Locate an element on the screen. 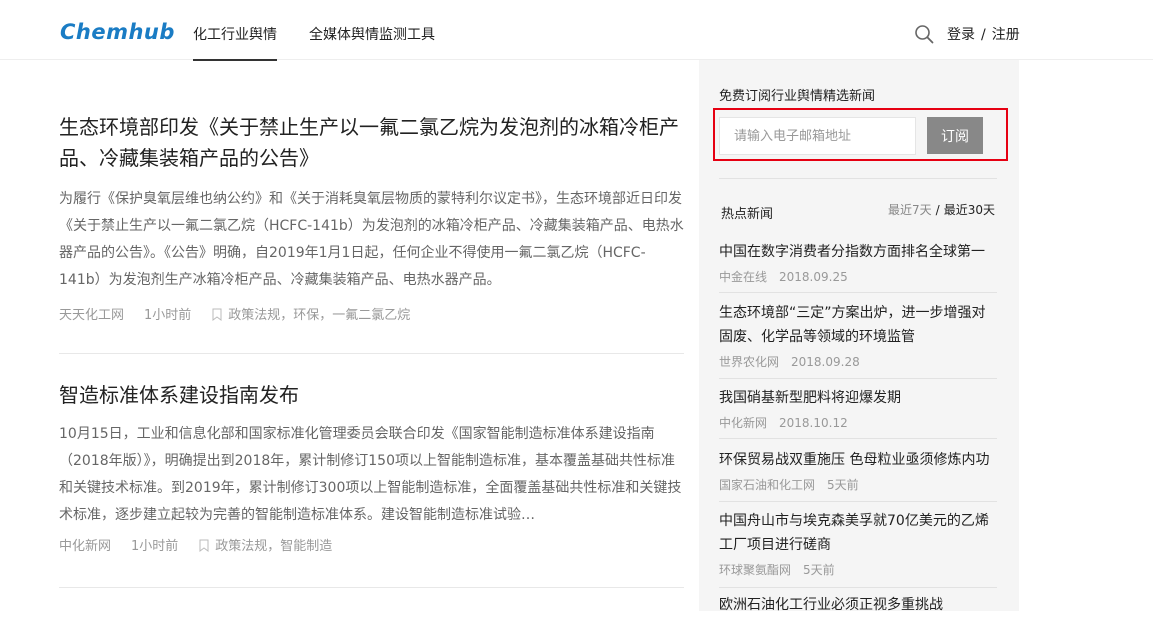 The image size is (1153, 617). nav-chem-industry: 化工行业舆情 is located at coordinates (235, 42).